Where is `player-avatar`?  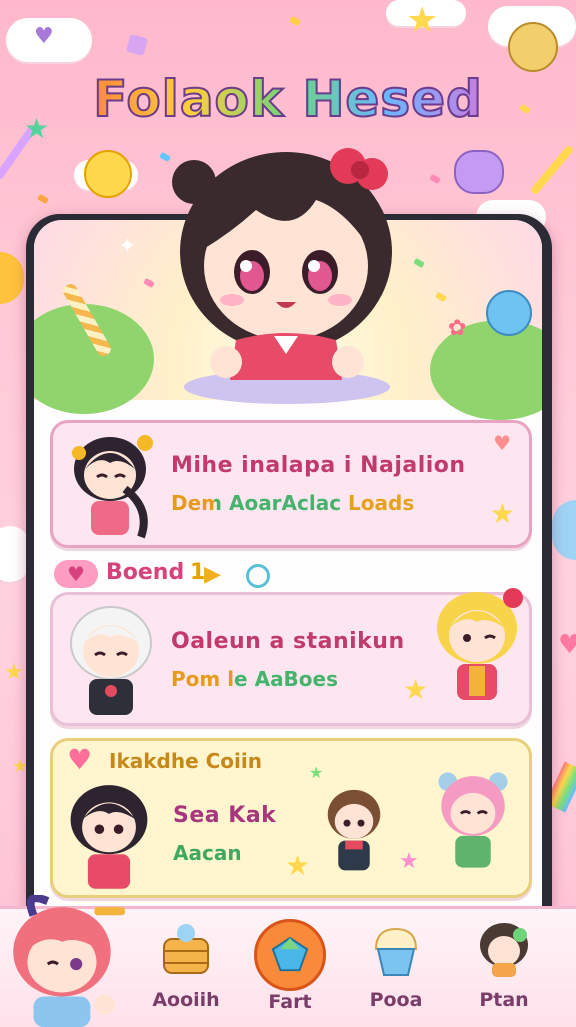
player-avatar is located at coordinates (64, 961).